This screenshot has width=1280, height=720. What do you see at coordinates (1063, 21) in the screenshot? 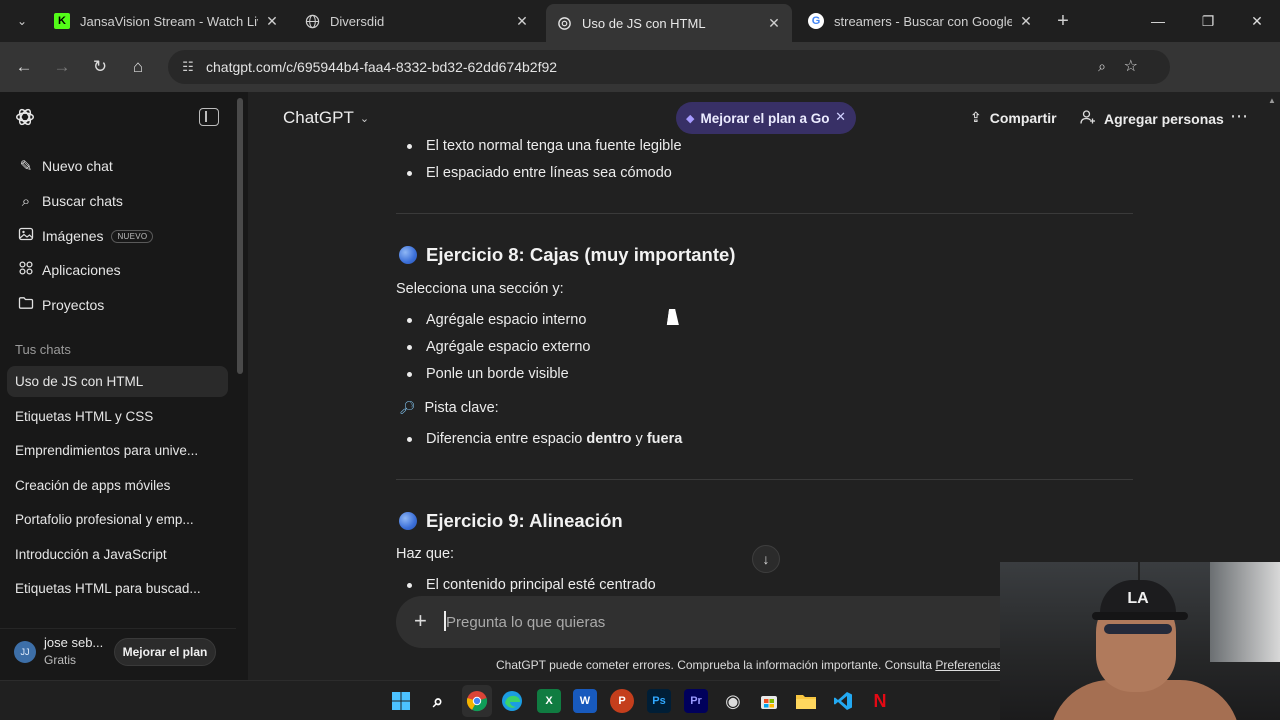
I see `new-tab-button: +` at bounding box center [1063, 21].